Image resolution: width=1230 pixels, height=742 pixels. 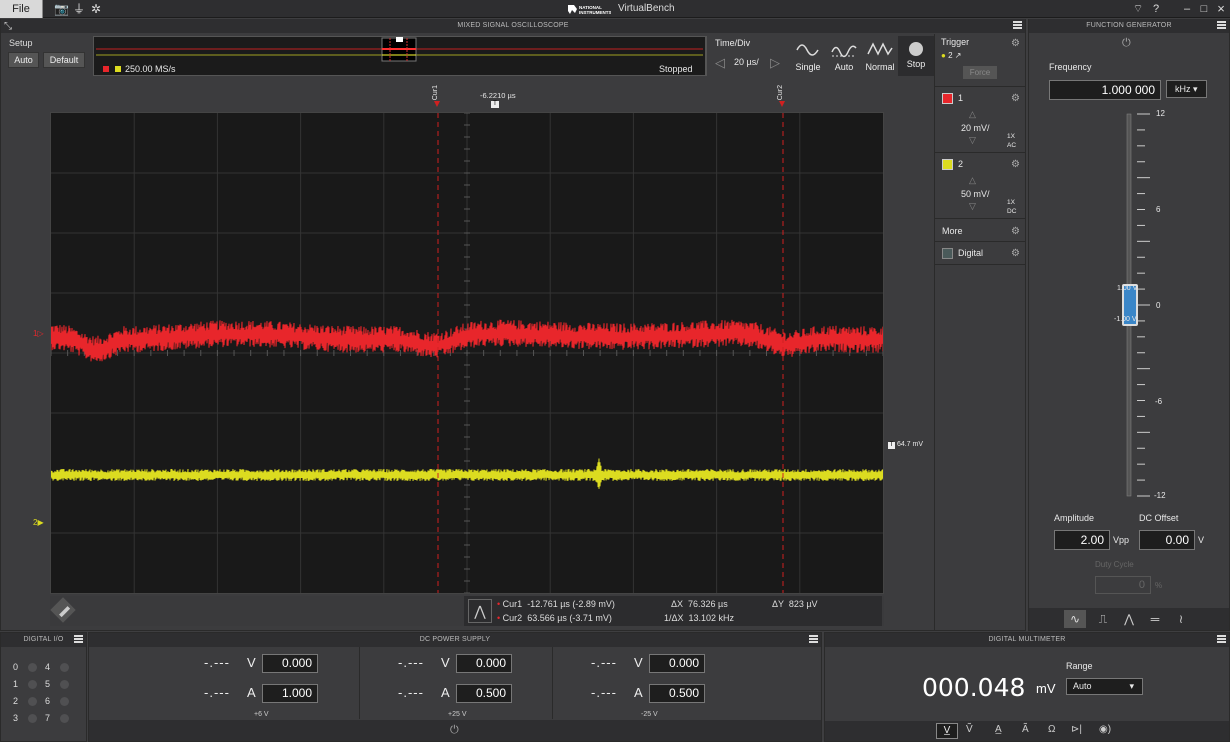 What do you see at coordinates (1155, 619) in the screenshot?
I see `dc-wave-icon: ═` at bounding box center [1155, 619].